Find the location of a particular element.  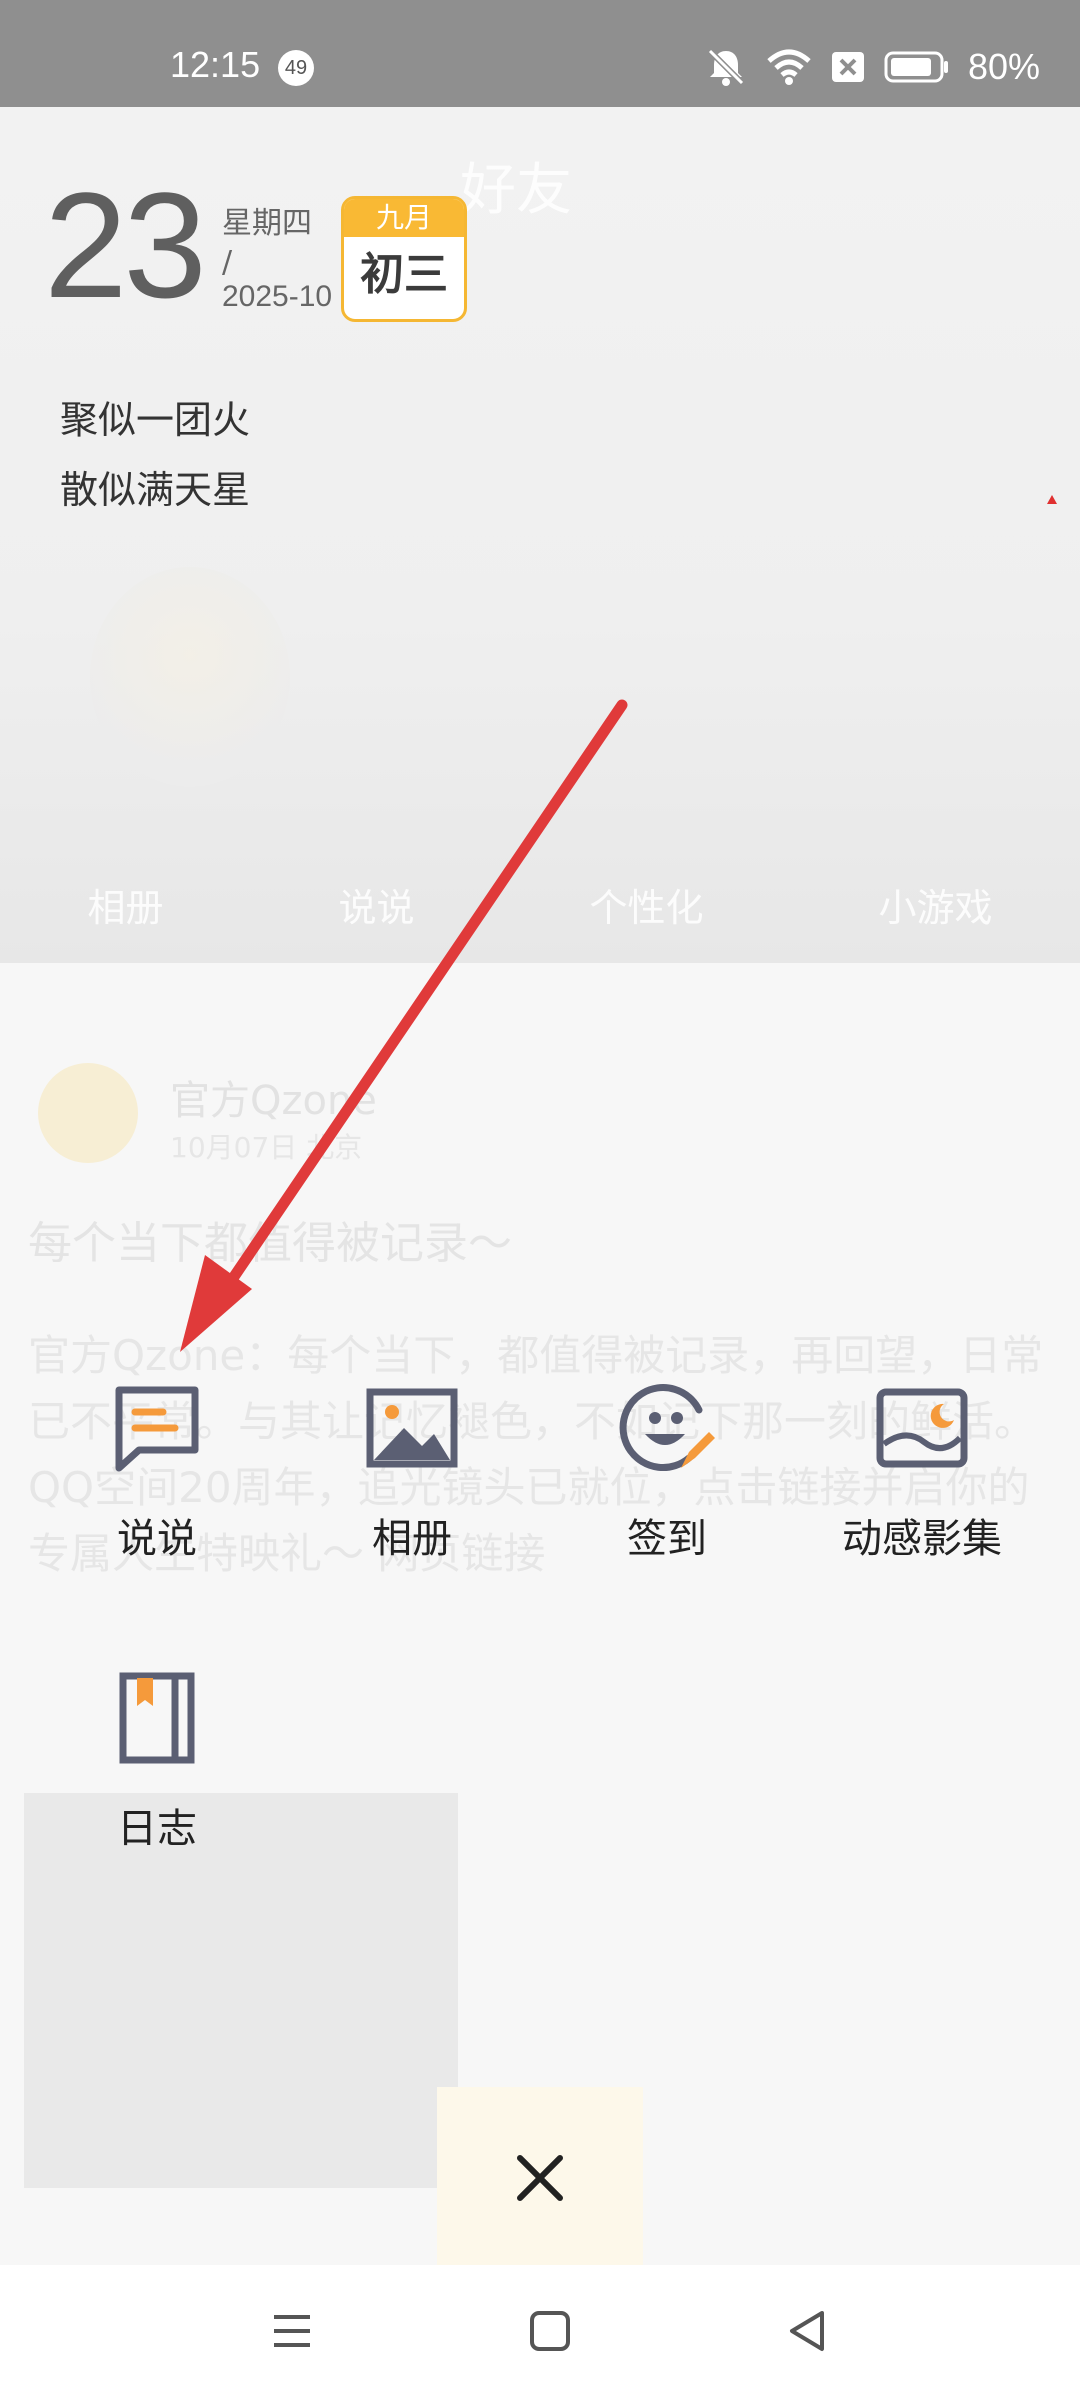

speech-bubble-icon is located at coordinates (157, 1429).